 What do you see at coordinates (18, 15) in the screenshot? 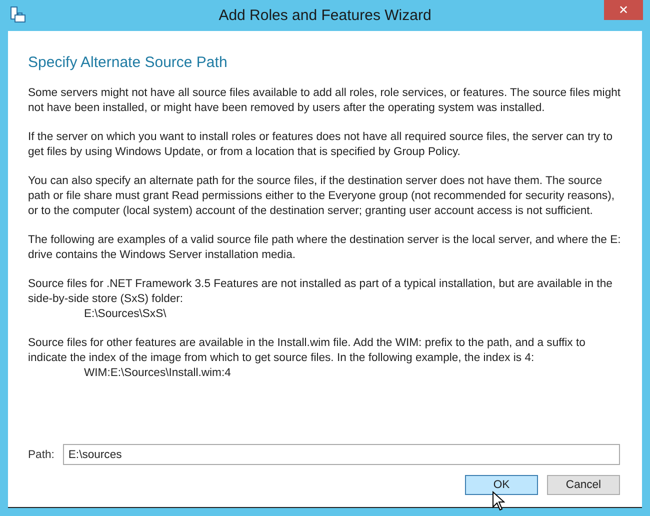
I see `server-manager-icon` at bounding box center [18, 15].